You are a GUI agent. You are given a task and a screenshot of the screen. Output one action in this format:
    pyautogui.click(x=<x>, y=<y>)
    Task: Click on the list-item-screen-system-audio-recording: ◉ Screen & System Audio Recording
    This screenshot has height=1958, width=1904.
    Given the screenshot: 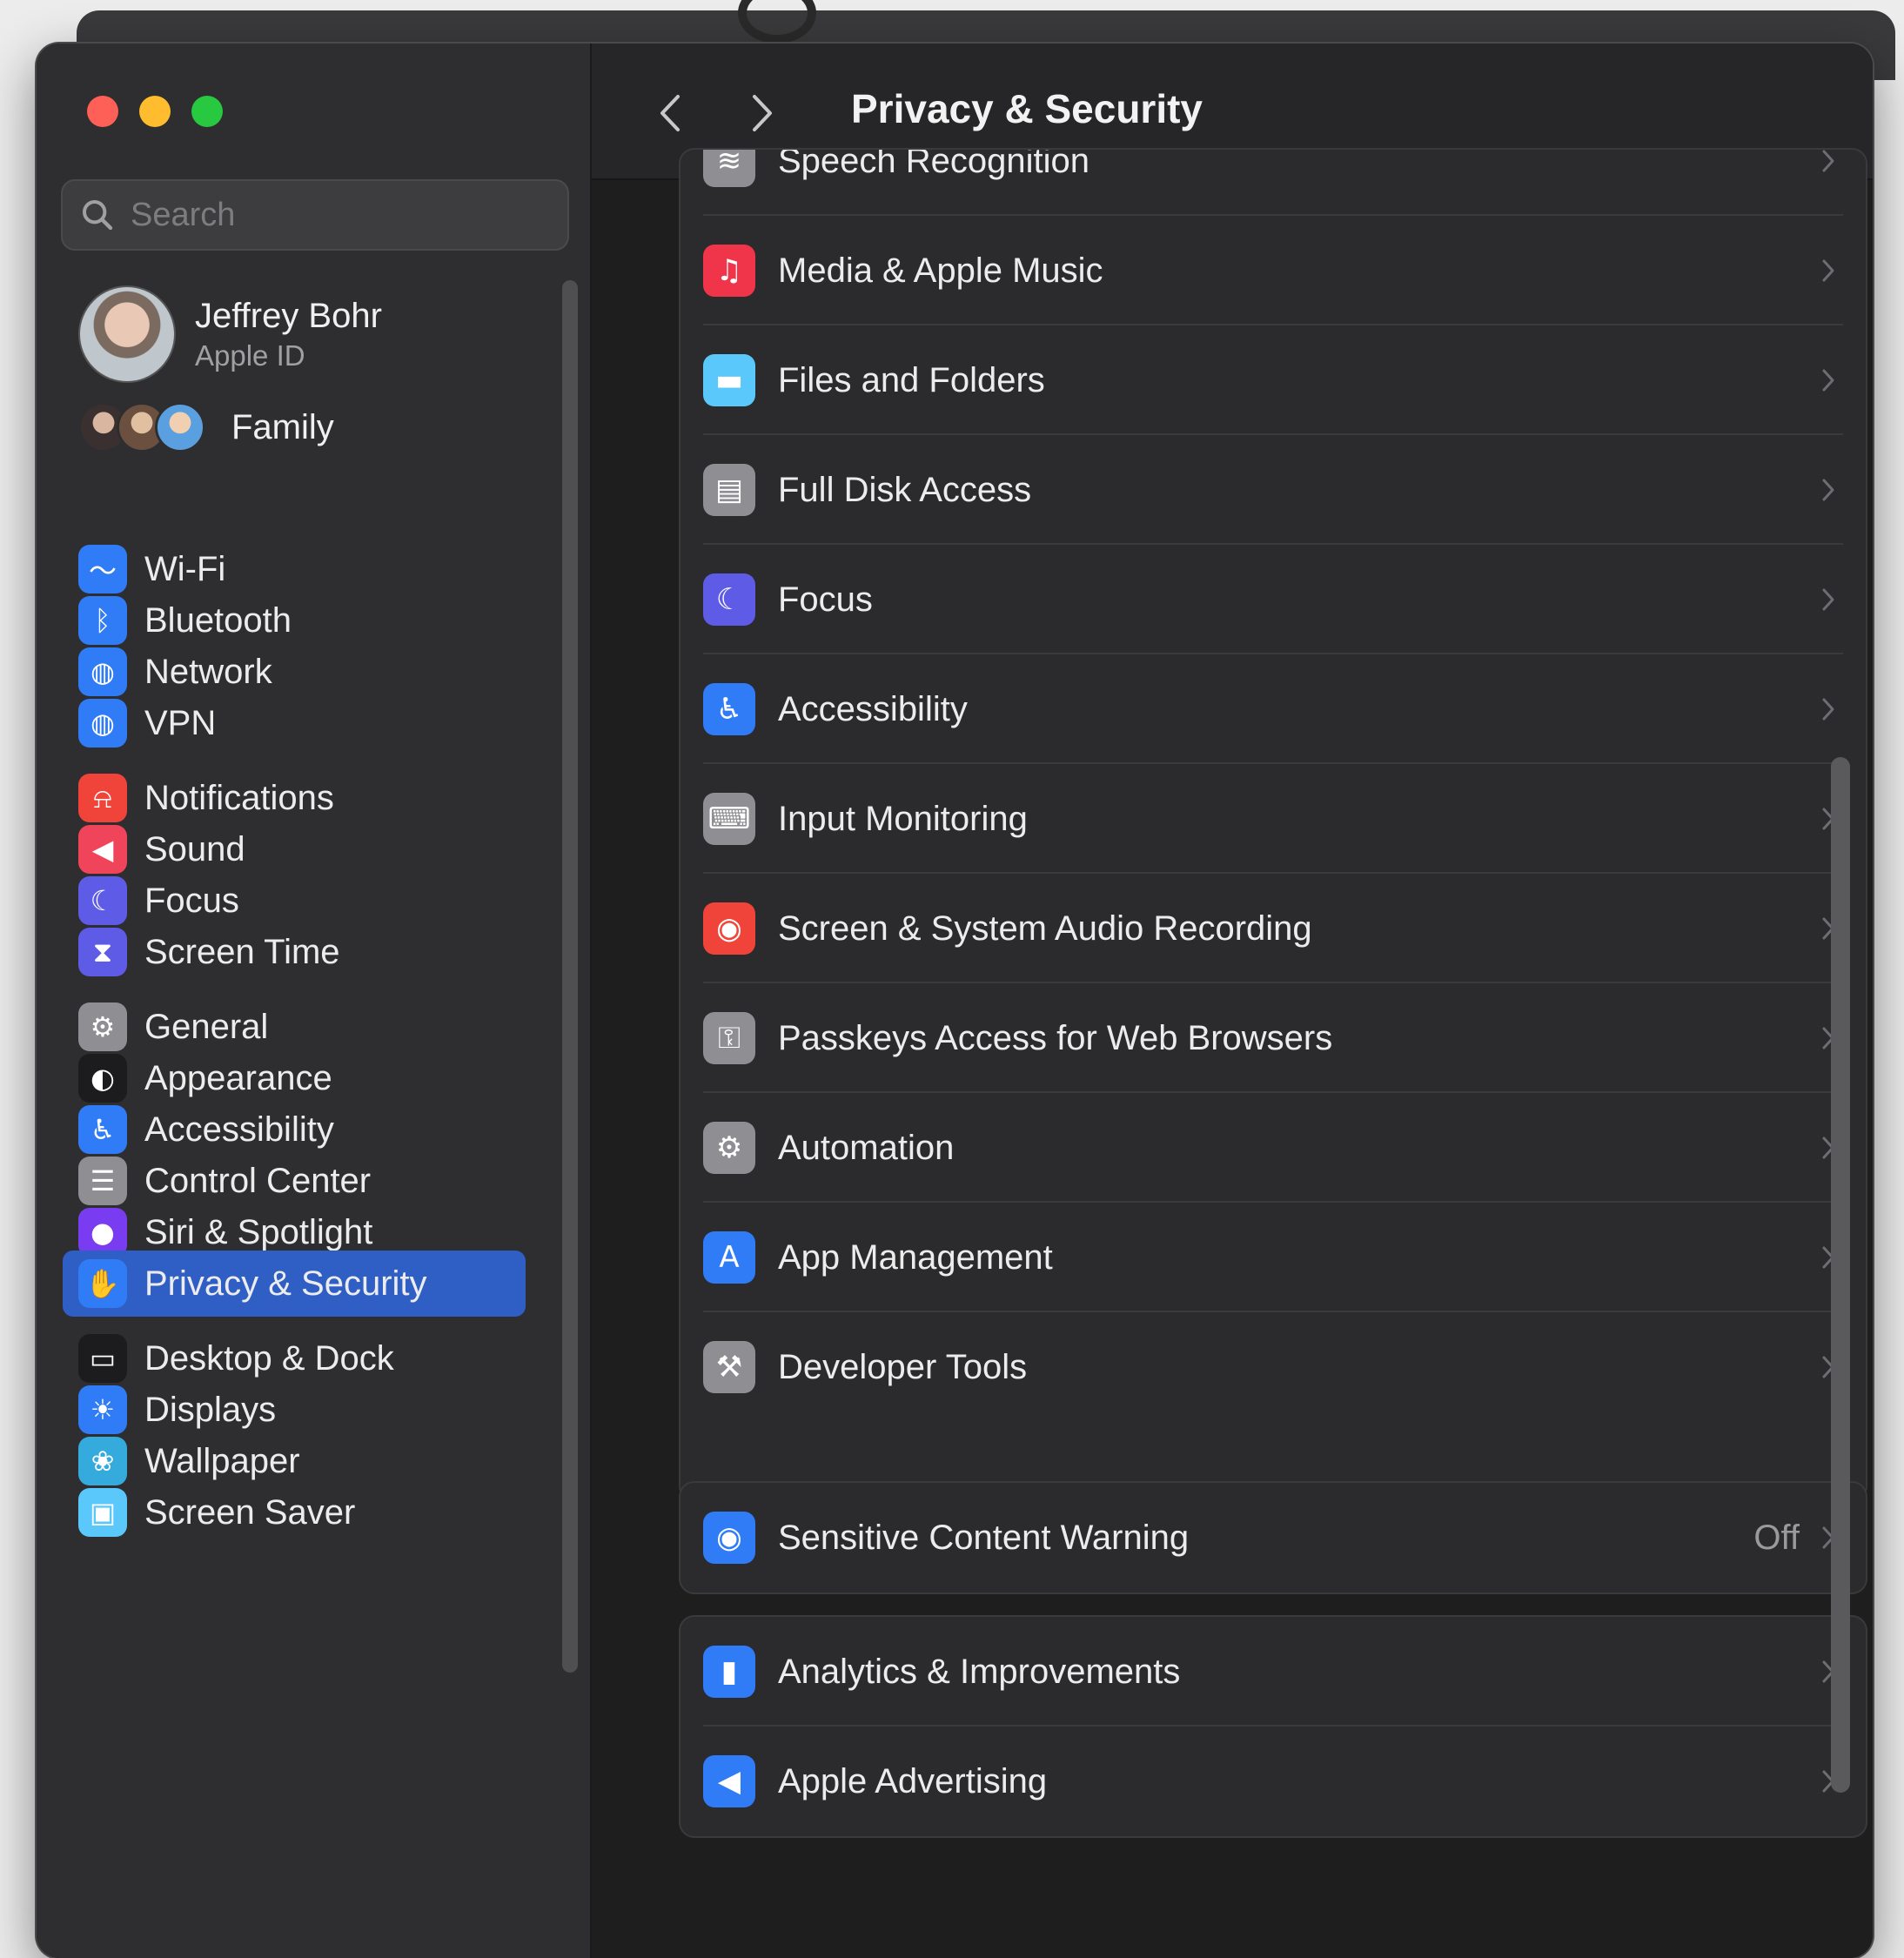 What is the action you would take?
    pyautogui.click(x=1273, y=928)
    